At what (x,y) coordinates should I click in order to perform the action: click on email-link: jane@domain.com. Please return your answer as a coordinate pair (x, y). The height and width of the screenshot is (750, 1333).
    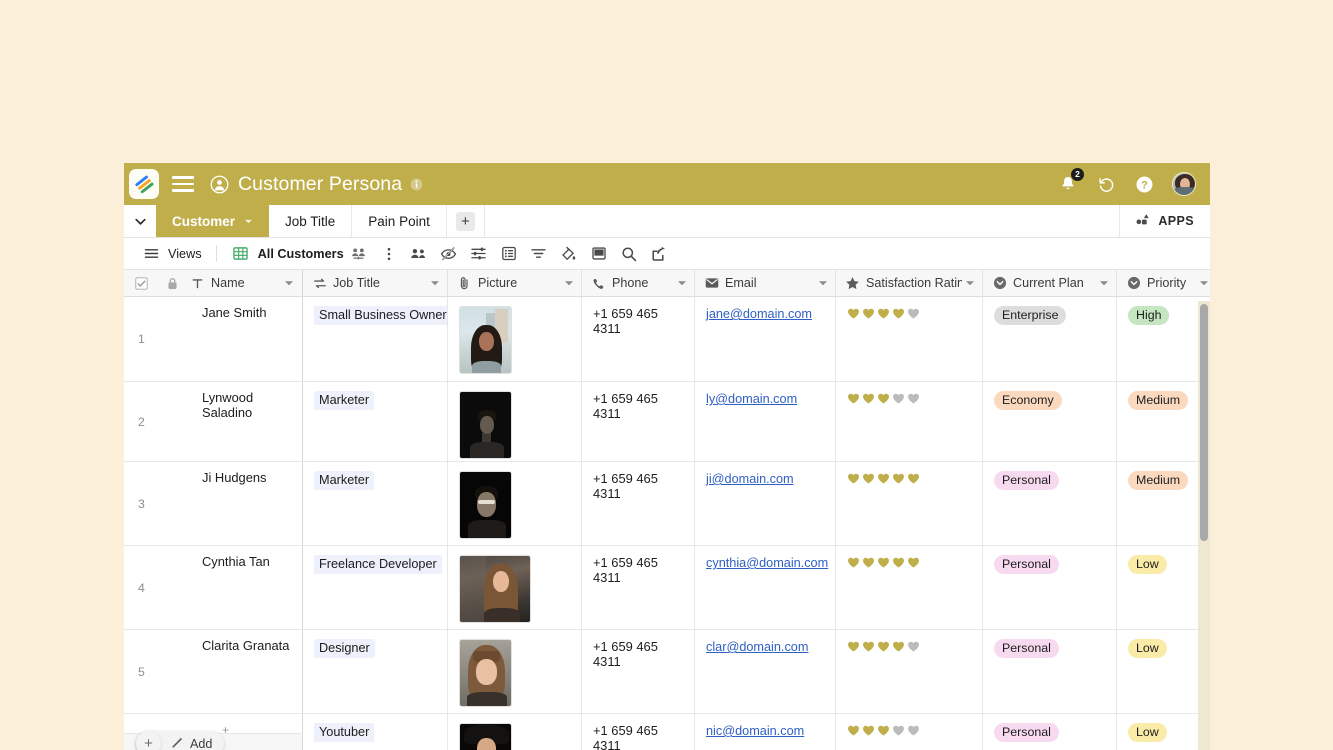
    Looking at the image, I should click on (759, 314).